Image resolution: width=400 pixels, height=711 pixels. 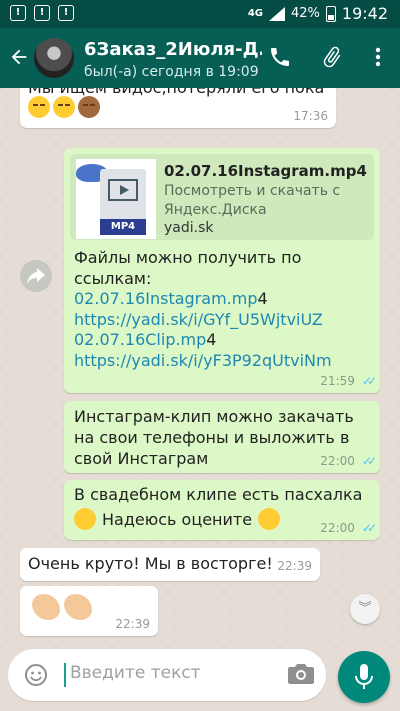 What do you see at coordinates (165, 298) in the screenshot?
I see `message-link: 02.07.16Instagram.mp` at bounding box center [165, 298].